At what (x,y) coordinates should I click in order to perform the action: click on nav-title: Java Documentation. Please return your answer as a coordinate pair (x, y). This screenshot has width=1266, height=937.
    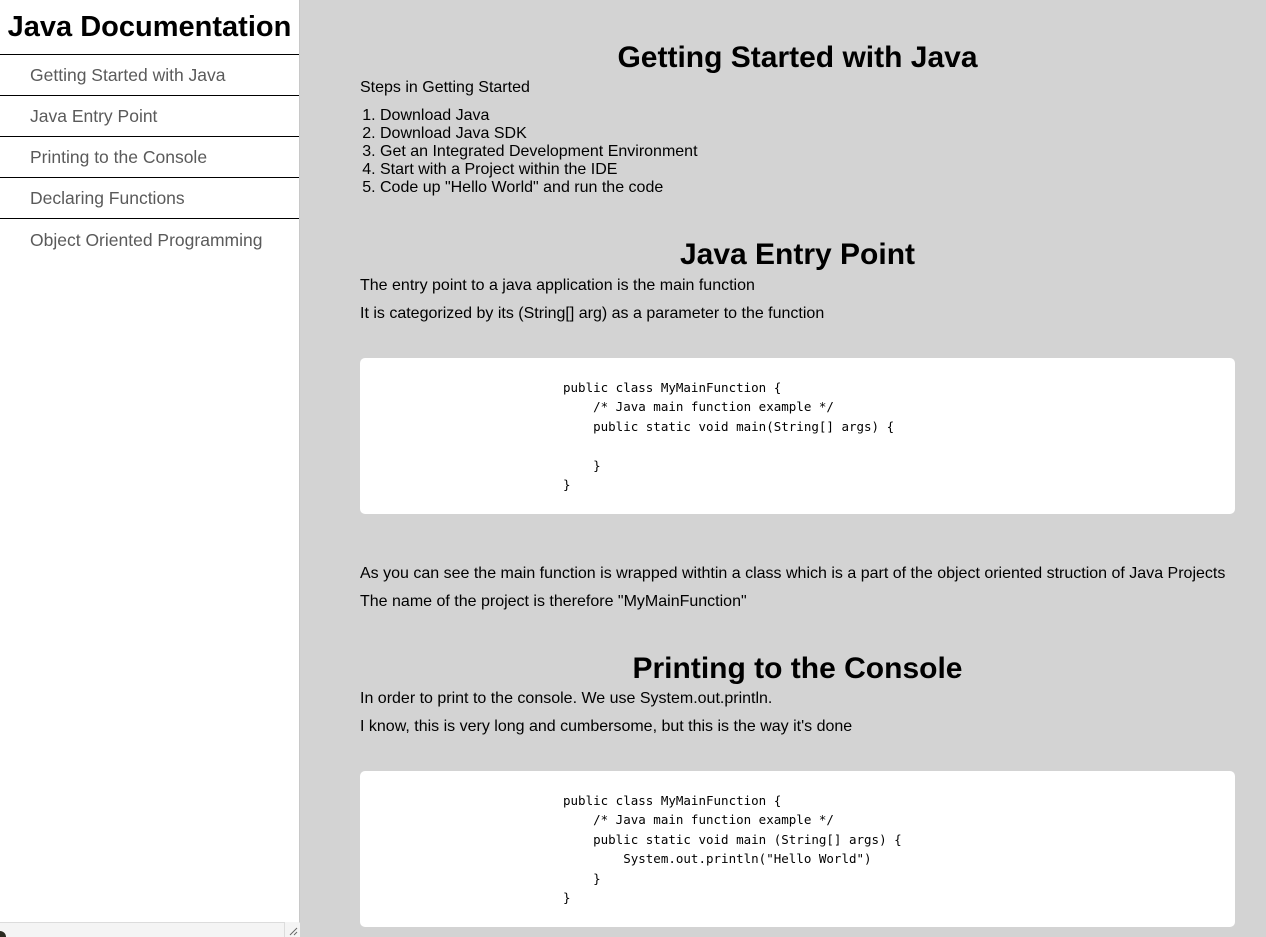
    Looking at the image, I should click on (149, 27).